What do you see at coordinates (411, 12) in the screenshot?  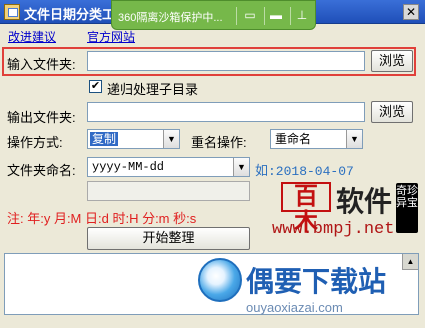 I see `close-button: ✕` at bounding box center [411, 12].